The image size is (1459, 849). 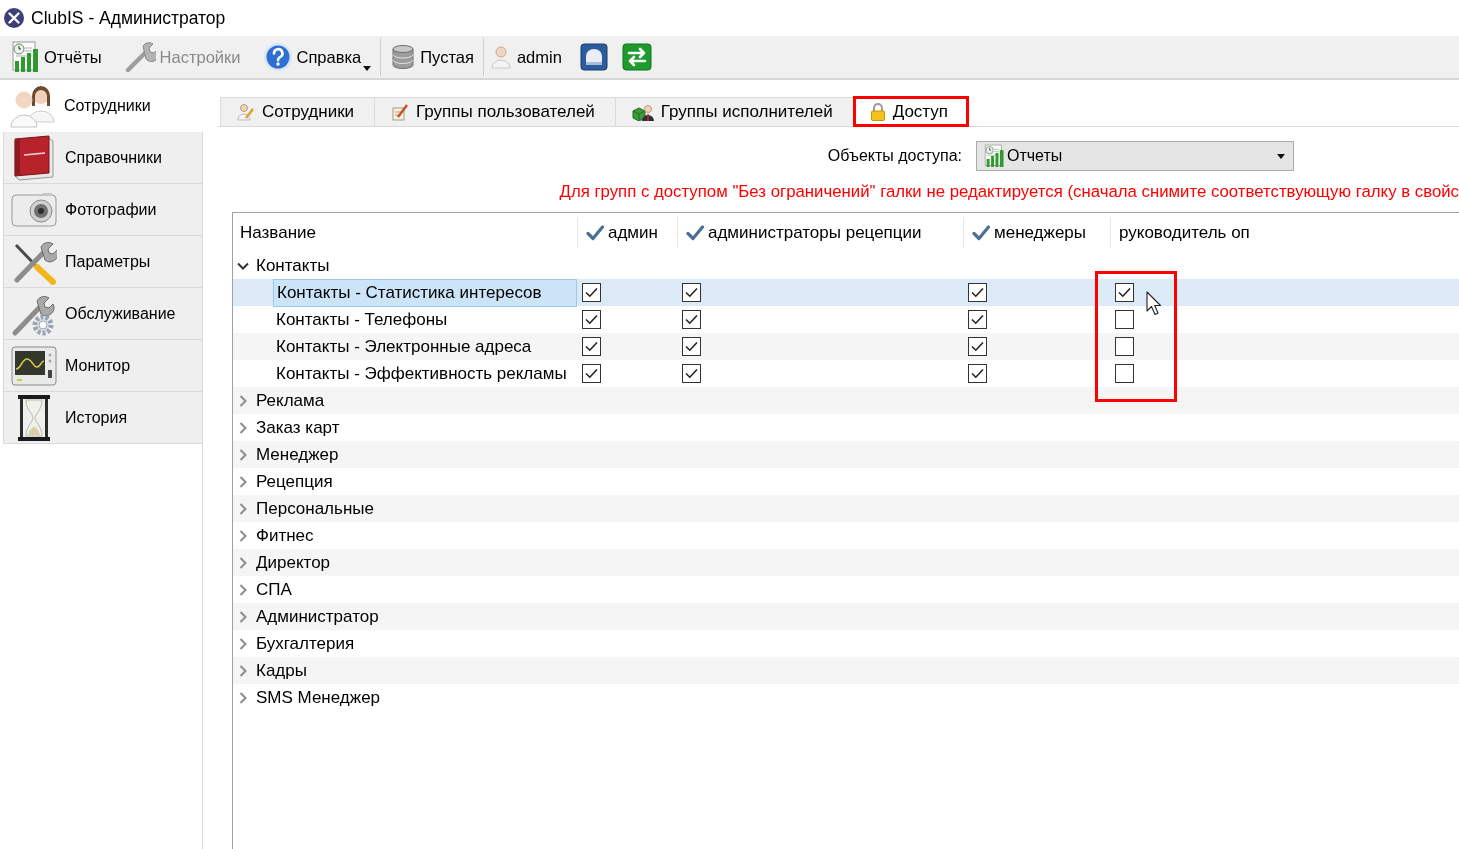 What do you see at coordinates (103, 158) in the screenshot?
I see `sidebar-item: Справочники` at bounding box center [103, 158].